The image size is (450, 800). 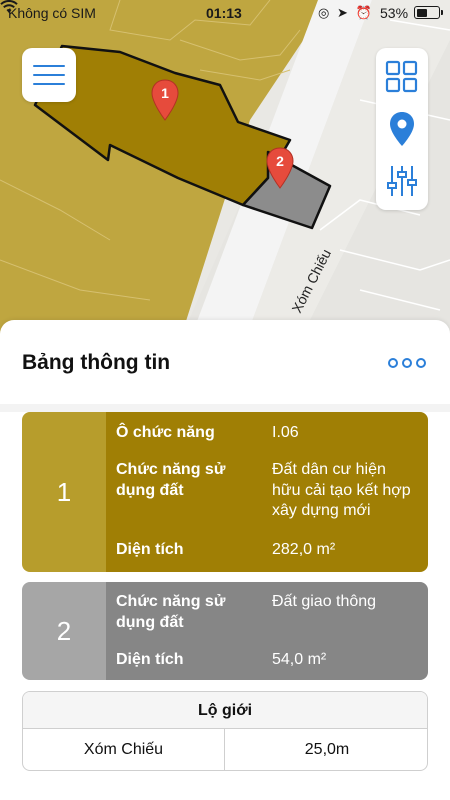 I want to click on detail-value: Đất giao thông, so click(x=324, y=601).